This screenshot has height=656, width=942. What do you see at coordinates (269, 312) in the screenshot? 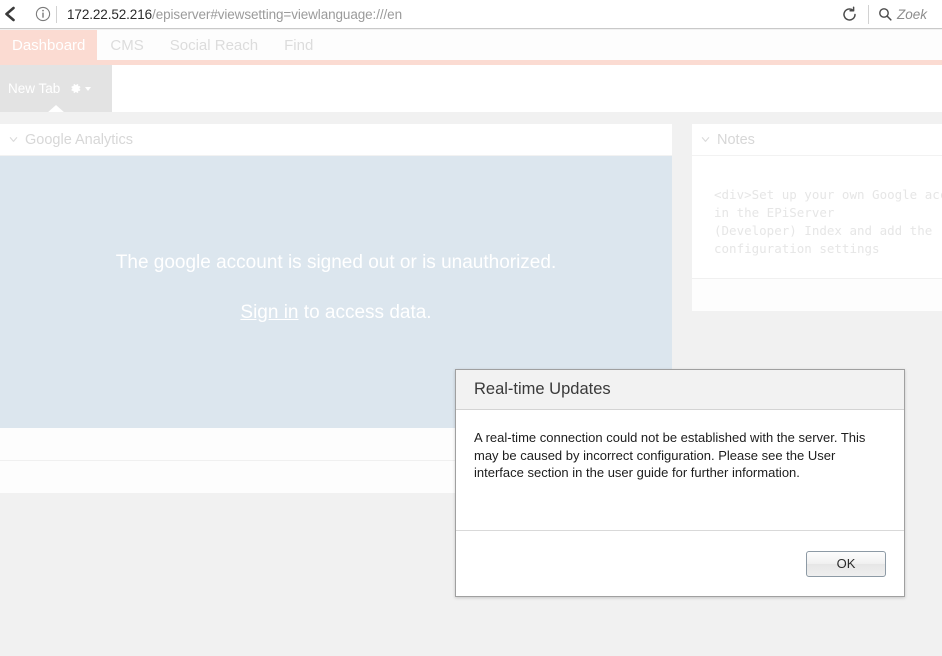
I see `sign-in-link: Sign in` at bounding box center [269, 312].